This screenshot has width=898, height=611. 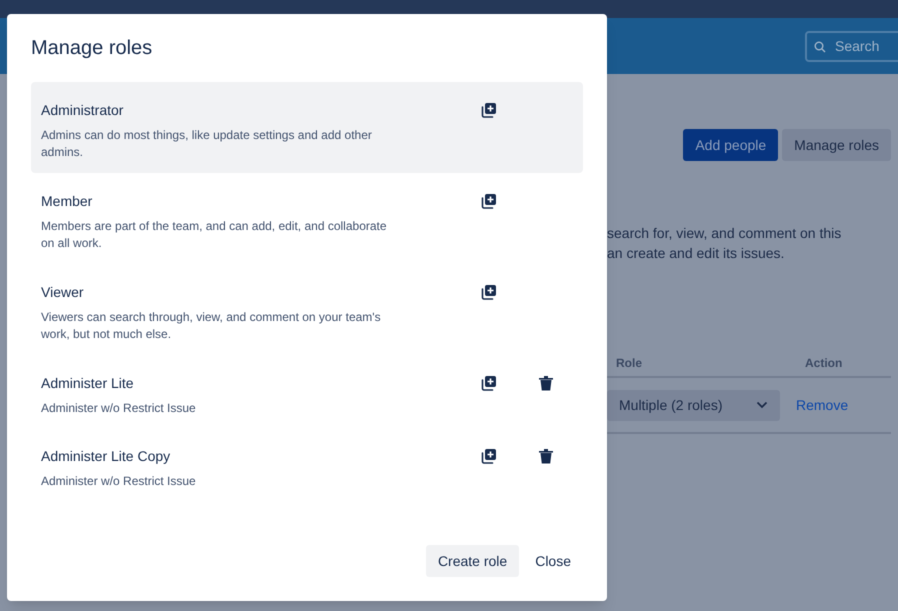 What do you see at coordinates (63, 292) in the screenshot?
I see `role-name: Viewer` at bounding box center [63, 292].